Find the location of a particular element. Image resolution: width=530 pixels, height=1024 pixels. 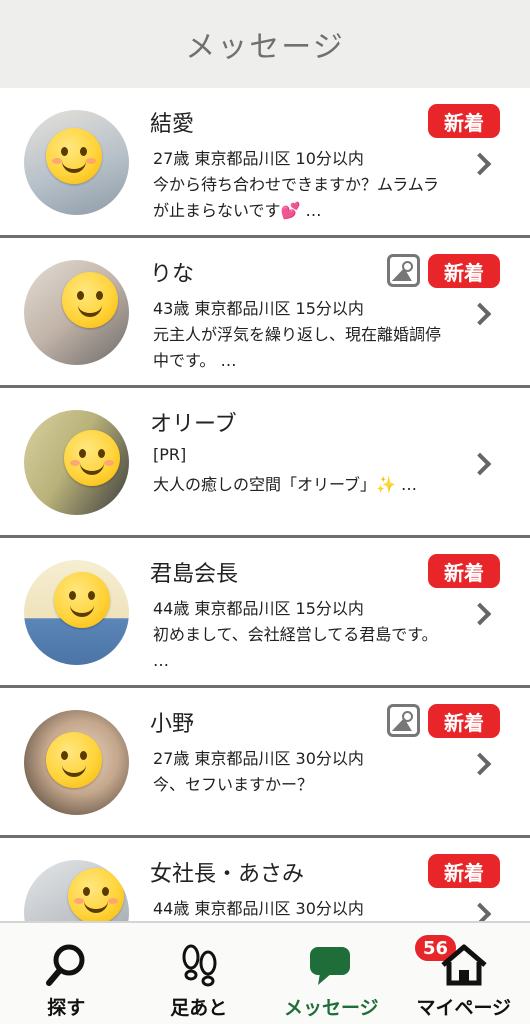

footprints-icon is located at coordinates (199, 965).